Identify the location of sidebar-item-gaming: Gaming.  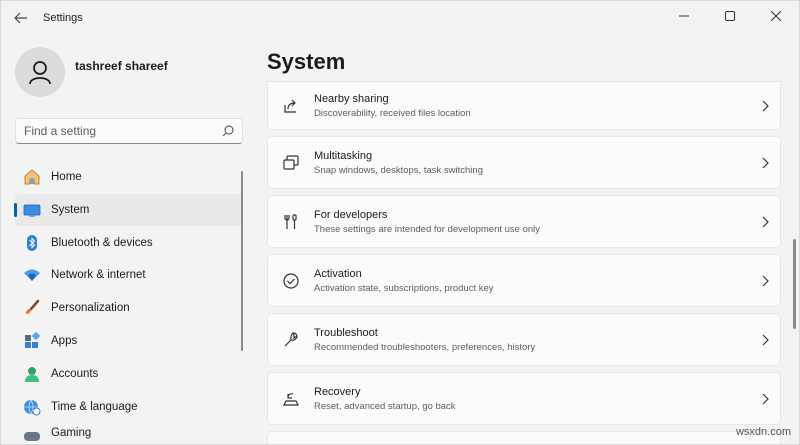
(129, 432).